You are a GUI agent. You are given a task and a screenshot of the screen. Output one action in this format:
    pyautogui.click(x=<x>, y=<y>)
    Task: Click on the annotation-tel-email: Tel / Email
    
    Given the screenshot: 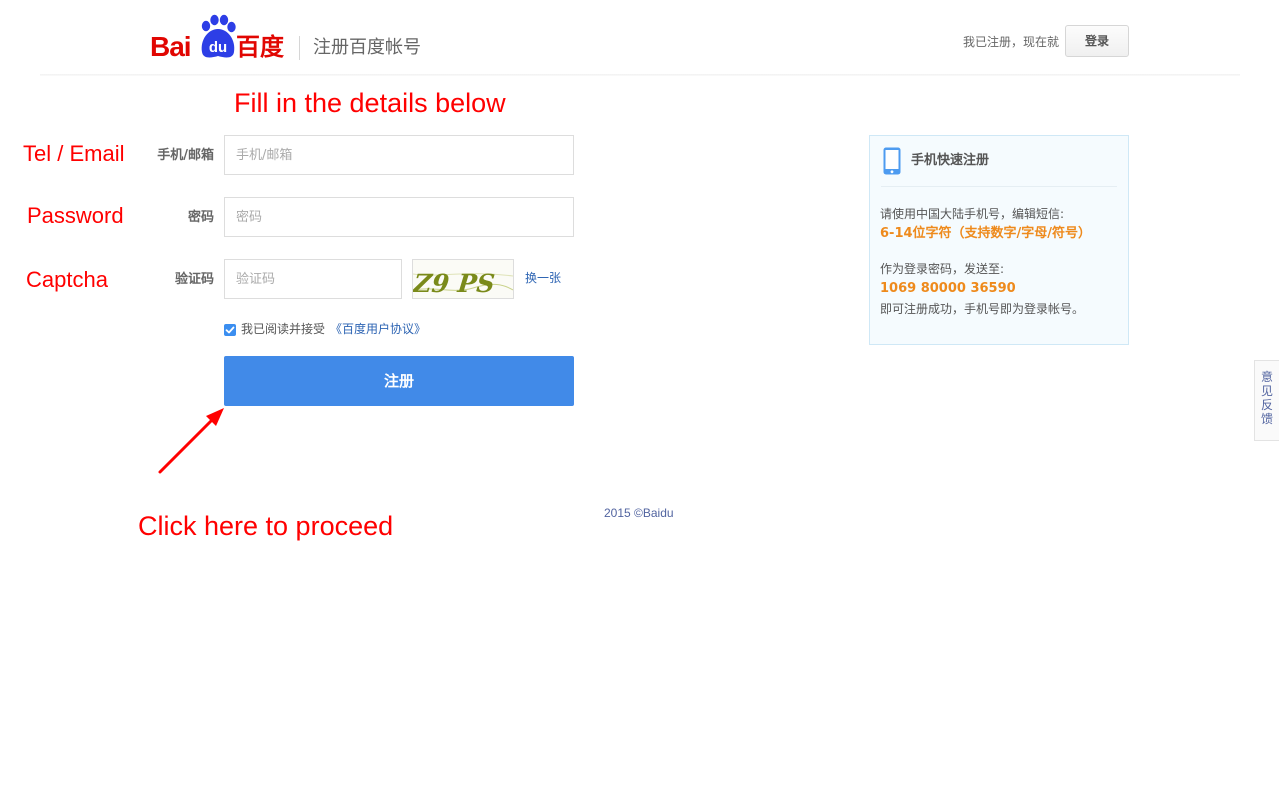 What is the action you would take?
    pyautogui.click(x=74, y=153)
    